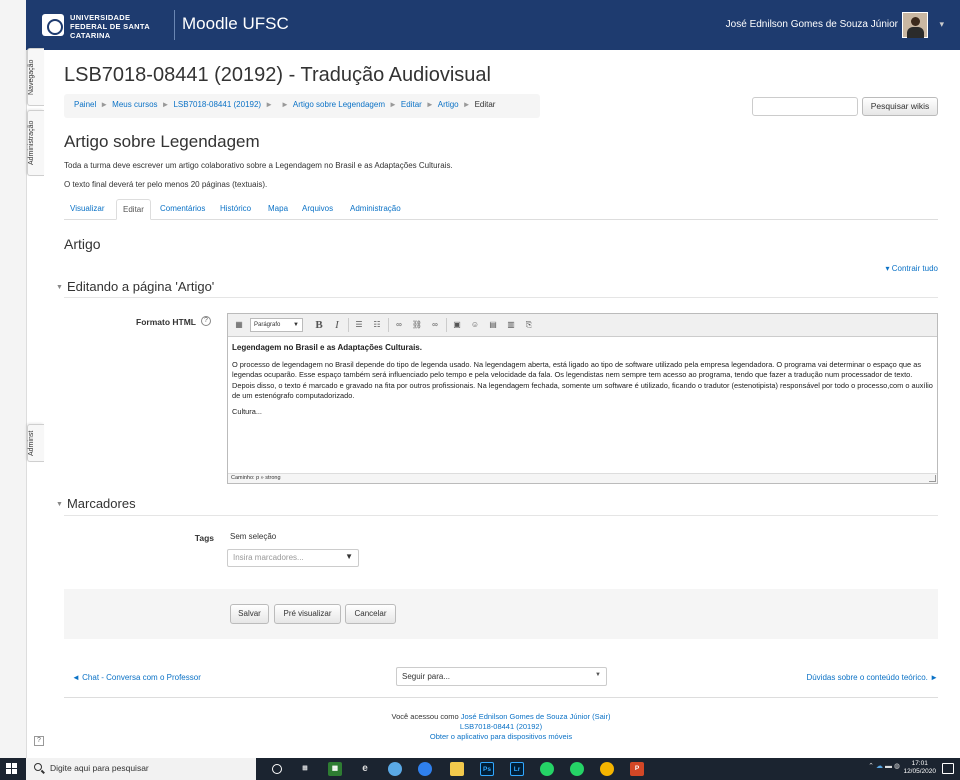 This screenshot has height=780, width=960. I want to click on photoshop-icon: Ps, so click(487, 769).